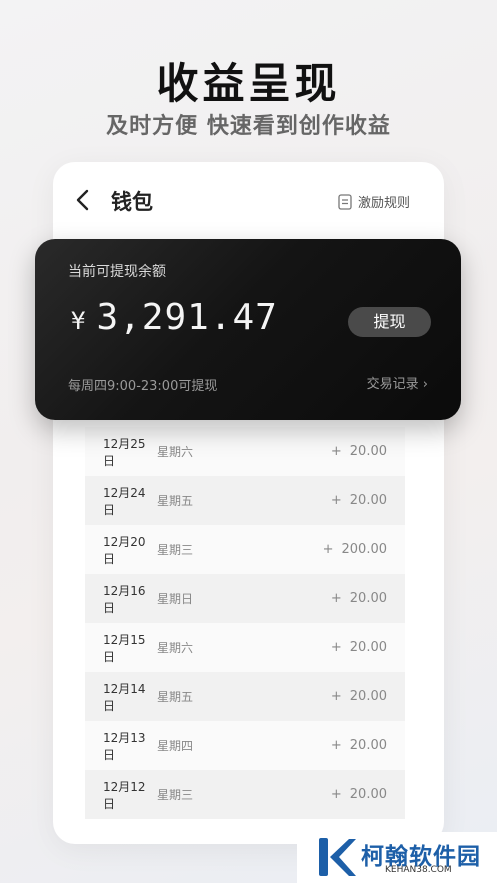  I want to click on balance-amount: ¥3,291.47, so click(174, 317).